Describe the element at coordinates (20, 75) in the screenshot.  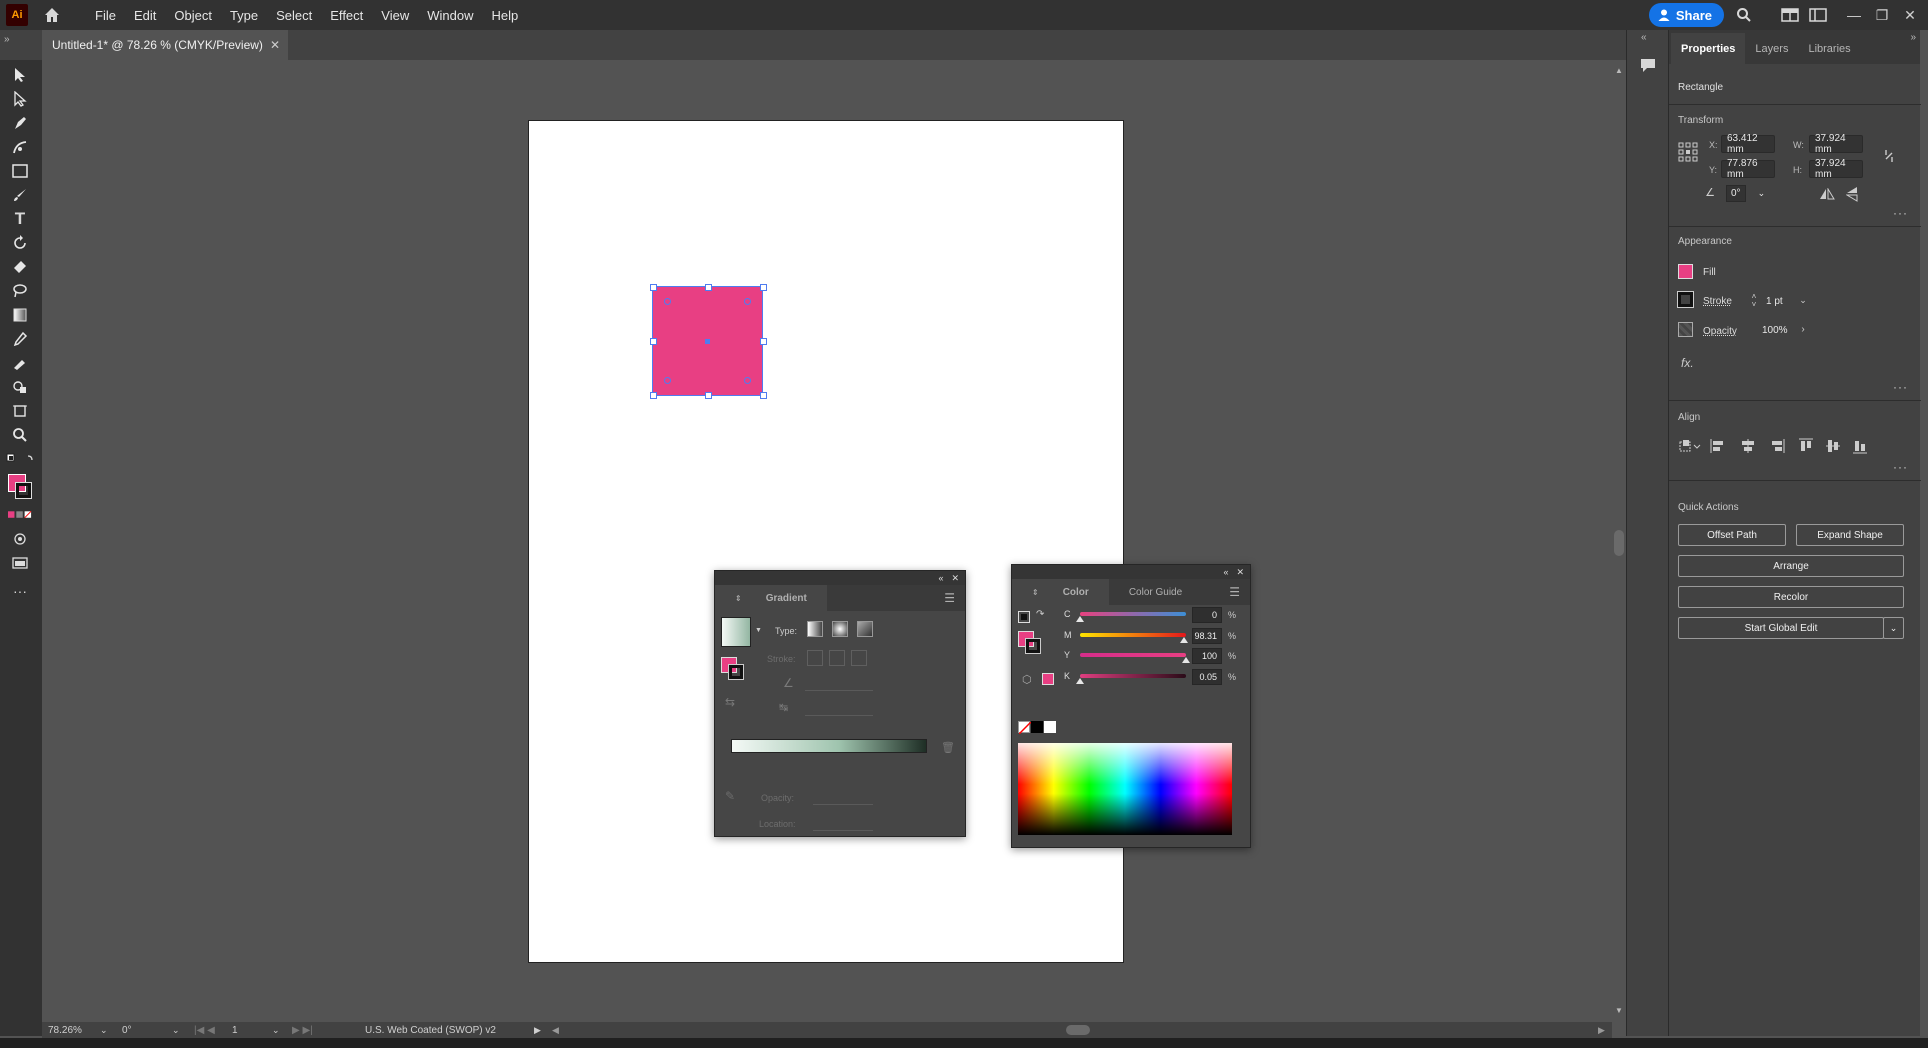
I see `selection-tool-icon` at that location.